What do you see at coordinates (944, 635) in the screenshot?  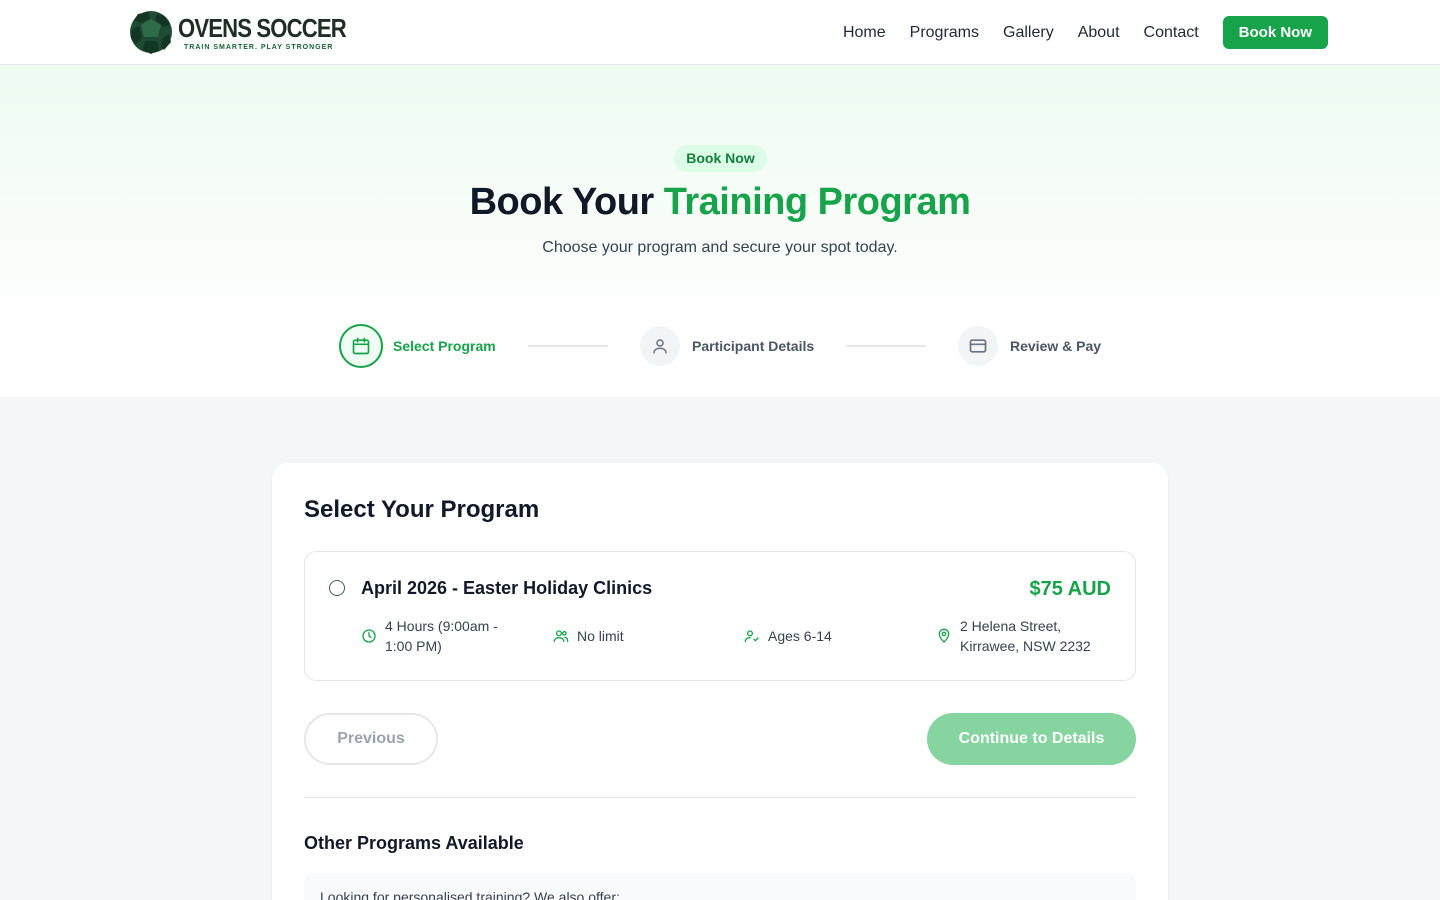 I see `map-pin-icon` at bounding box center [944, 635].